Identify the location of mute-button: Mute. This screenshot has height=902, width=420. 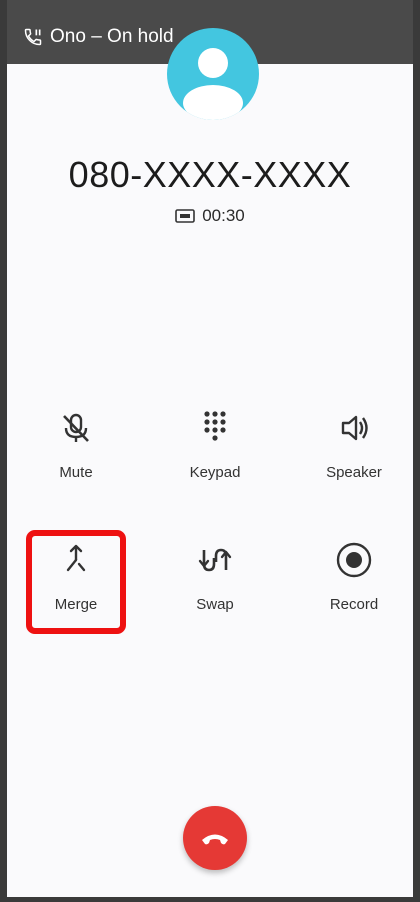
(76, 463).